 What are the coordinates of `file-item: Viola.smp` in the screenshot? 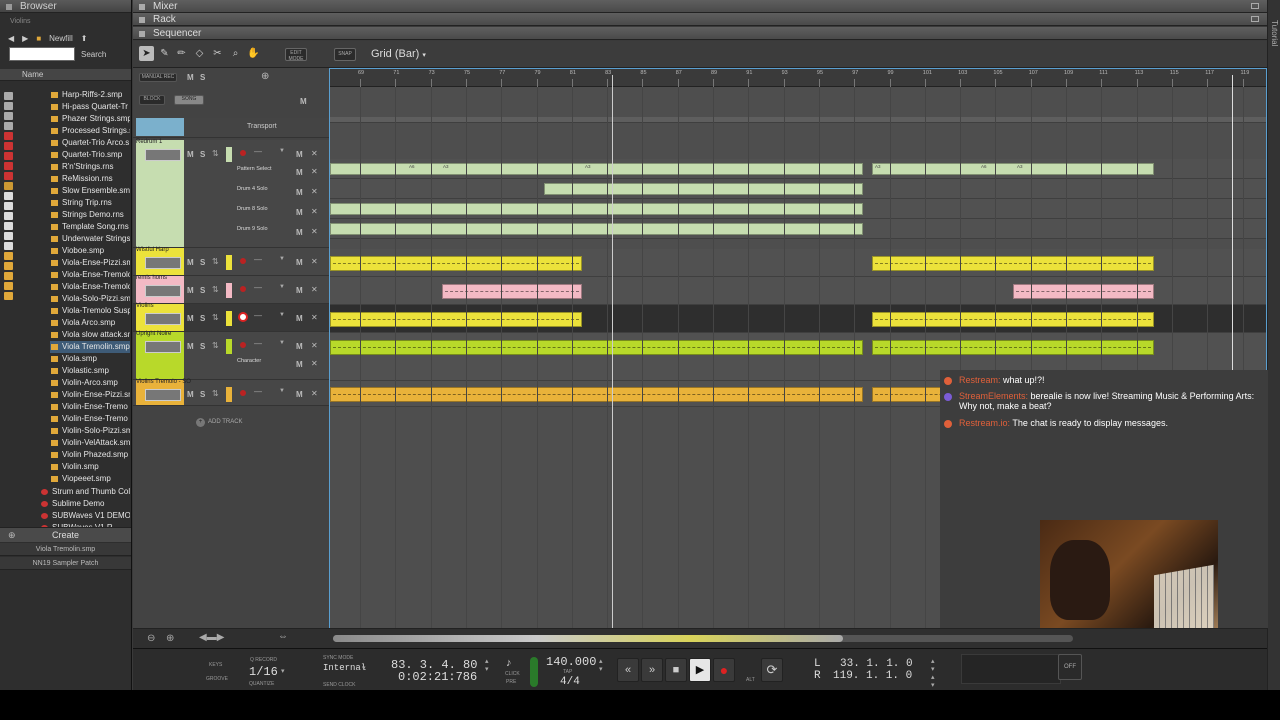 It's located at (90, 359).